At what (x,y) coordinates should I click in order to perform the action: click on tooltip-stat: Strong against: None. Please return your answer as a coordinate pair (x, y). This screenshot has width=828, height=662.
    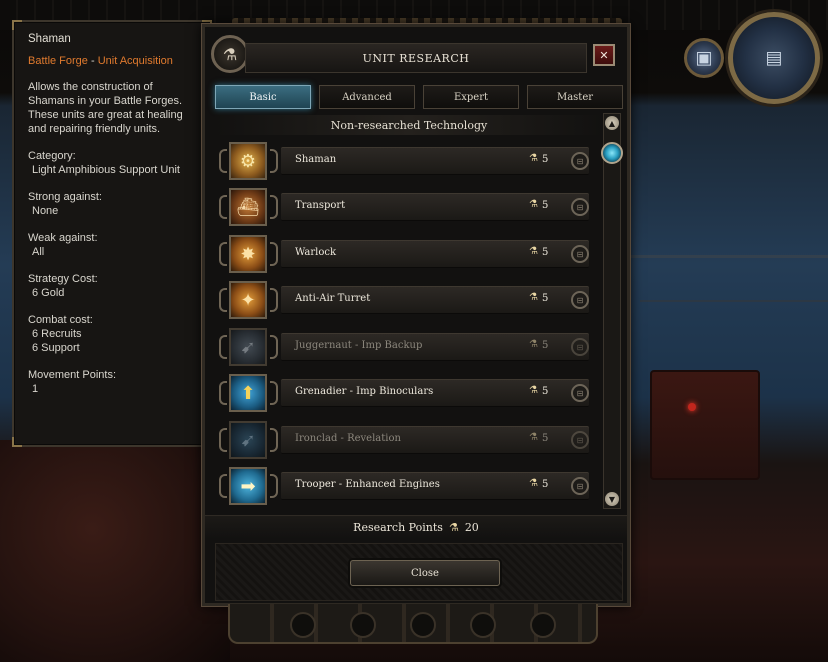
    Looking at the image, I should click on (112, 204).